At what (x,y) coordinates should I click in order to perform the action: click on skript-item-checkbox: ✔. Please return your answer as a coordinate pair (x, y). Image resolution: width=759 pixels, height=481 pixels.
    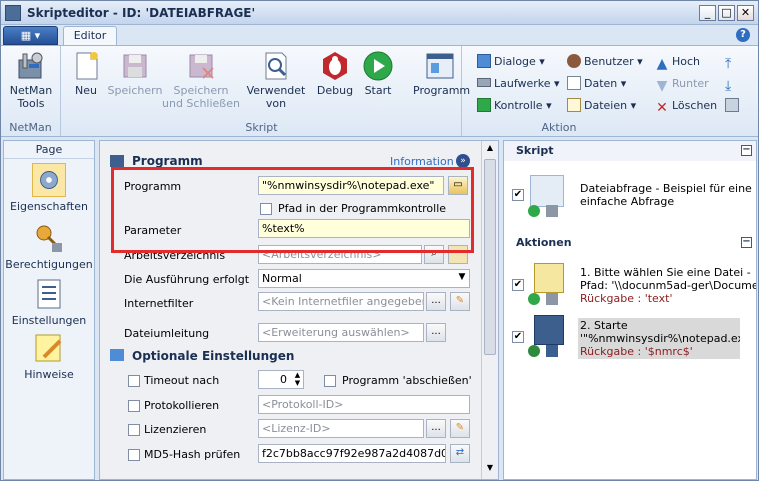
    Looking at the image, I should click on (518, 195).